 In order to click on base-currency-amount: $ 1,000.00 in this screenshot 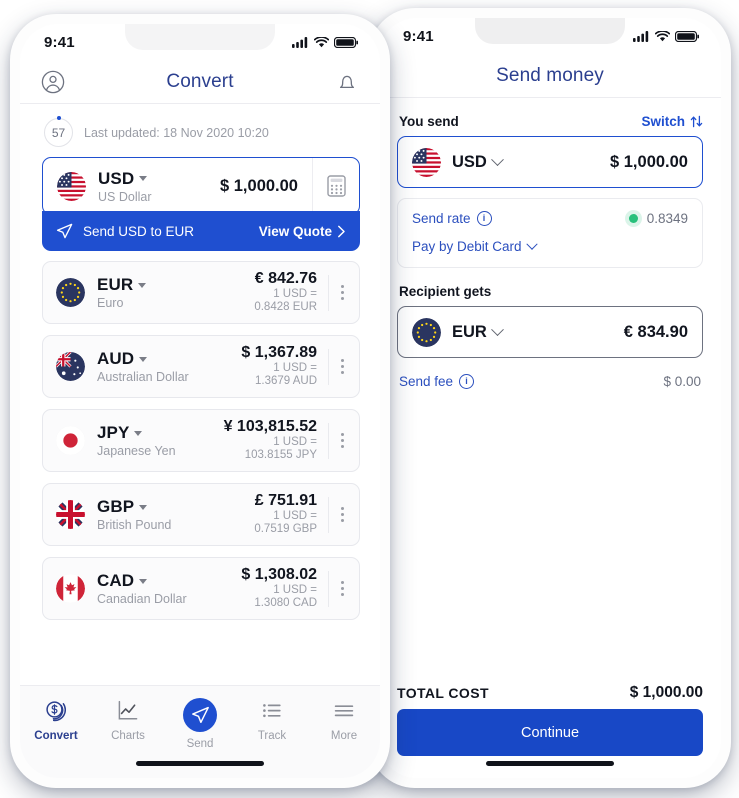, I will do `click(266, 186)`.